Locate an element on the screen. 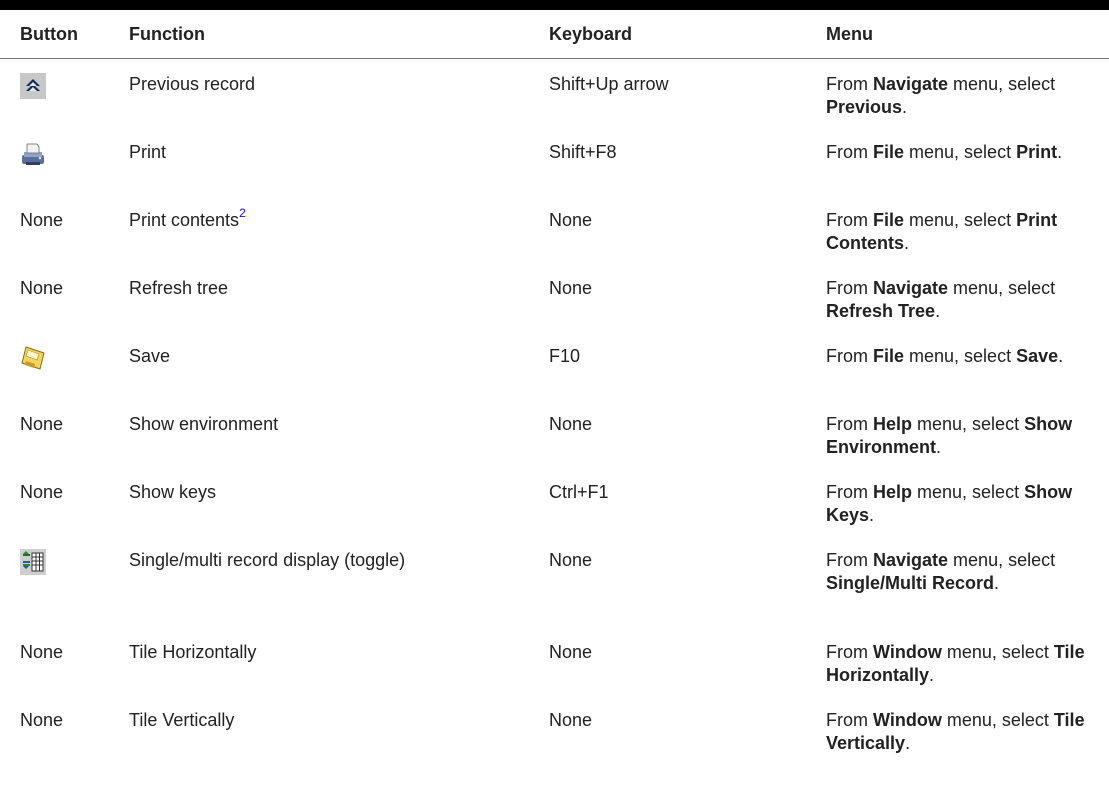 The image size is (1109, 808). menu-cell: From File menu, select Print Contents. is located at coordinates (942, 231).